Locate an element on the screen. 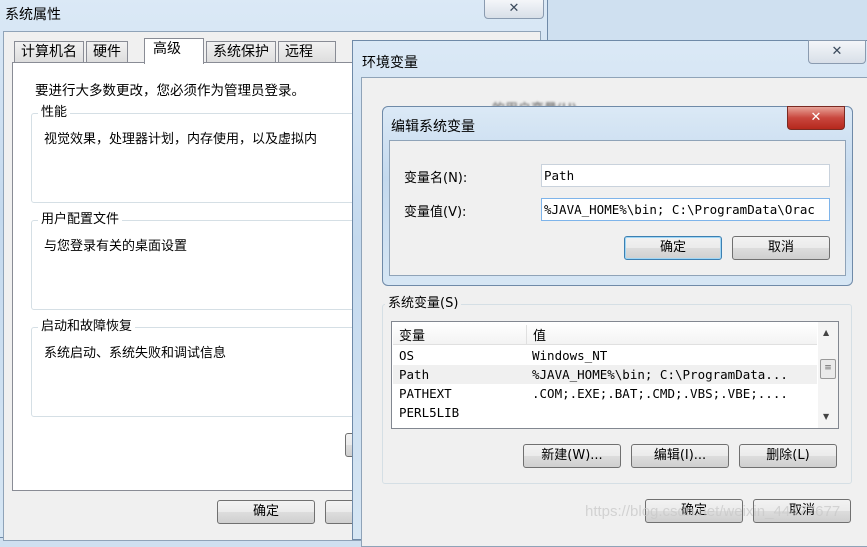  group-label: 用户配置文件 is located at coordinates (80, 220).